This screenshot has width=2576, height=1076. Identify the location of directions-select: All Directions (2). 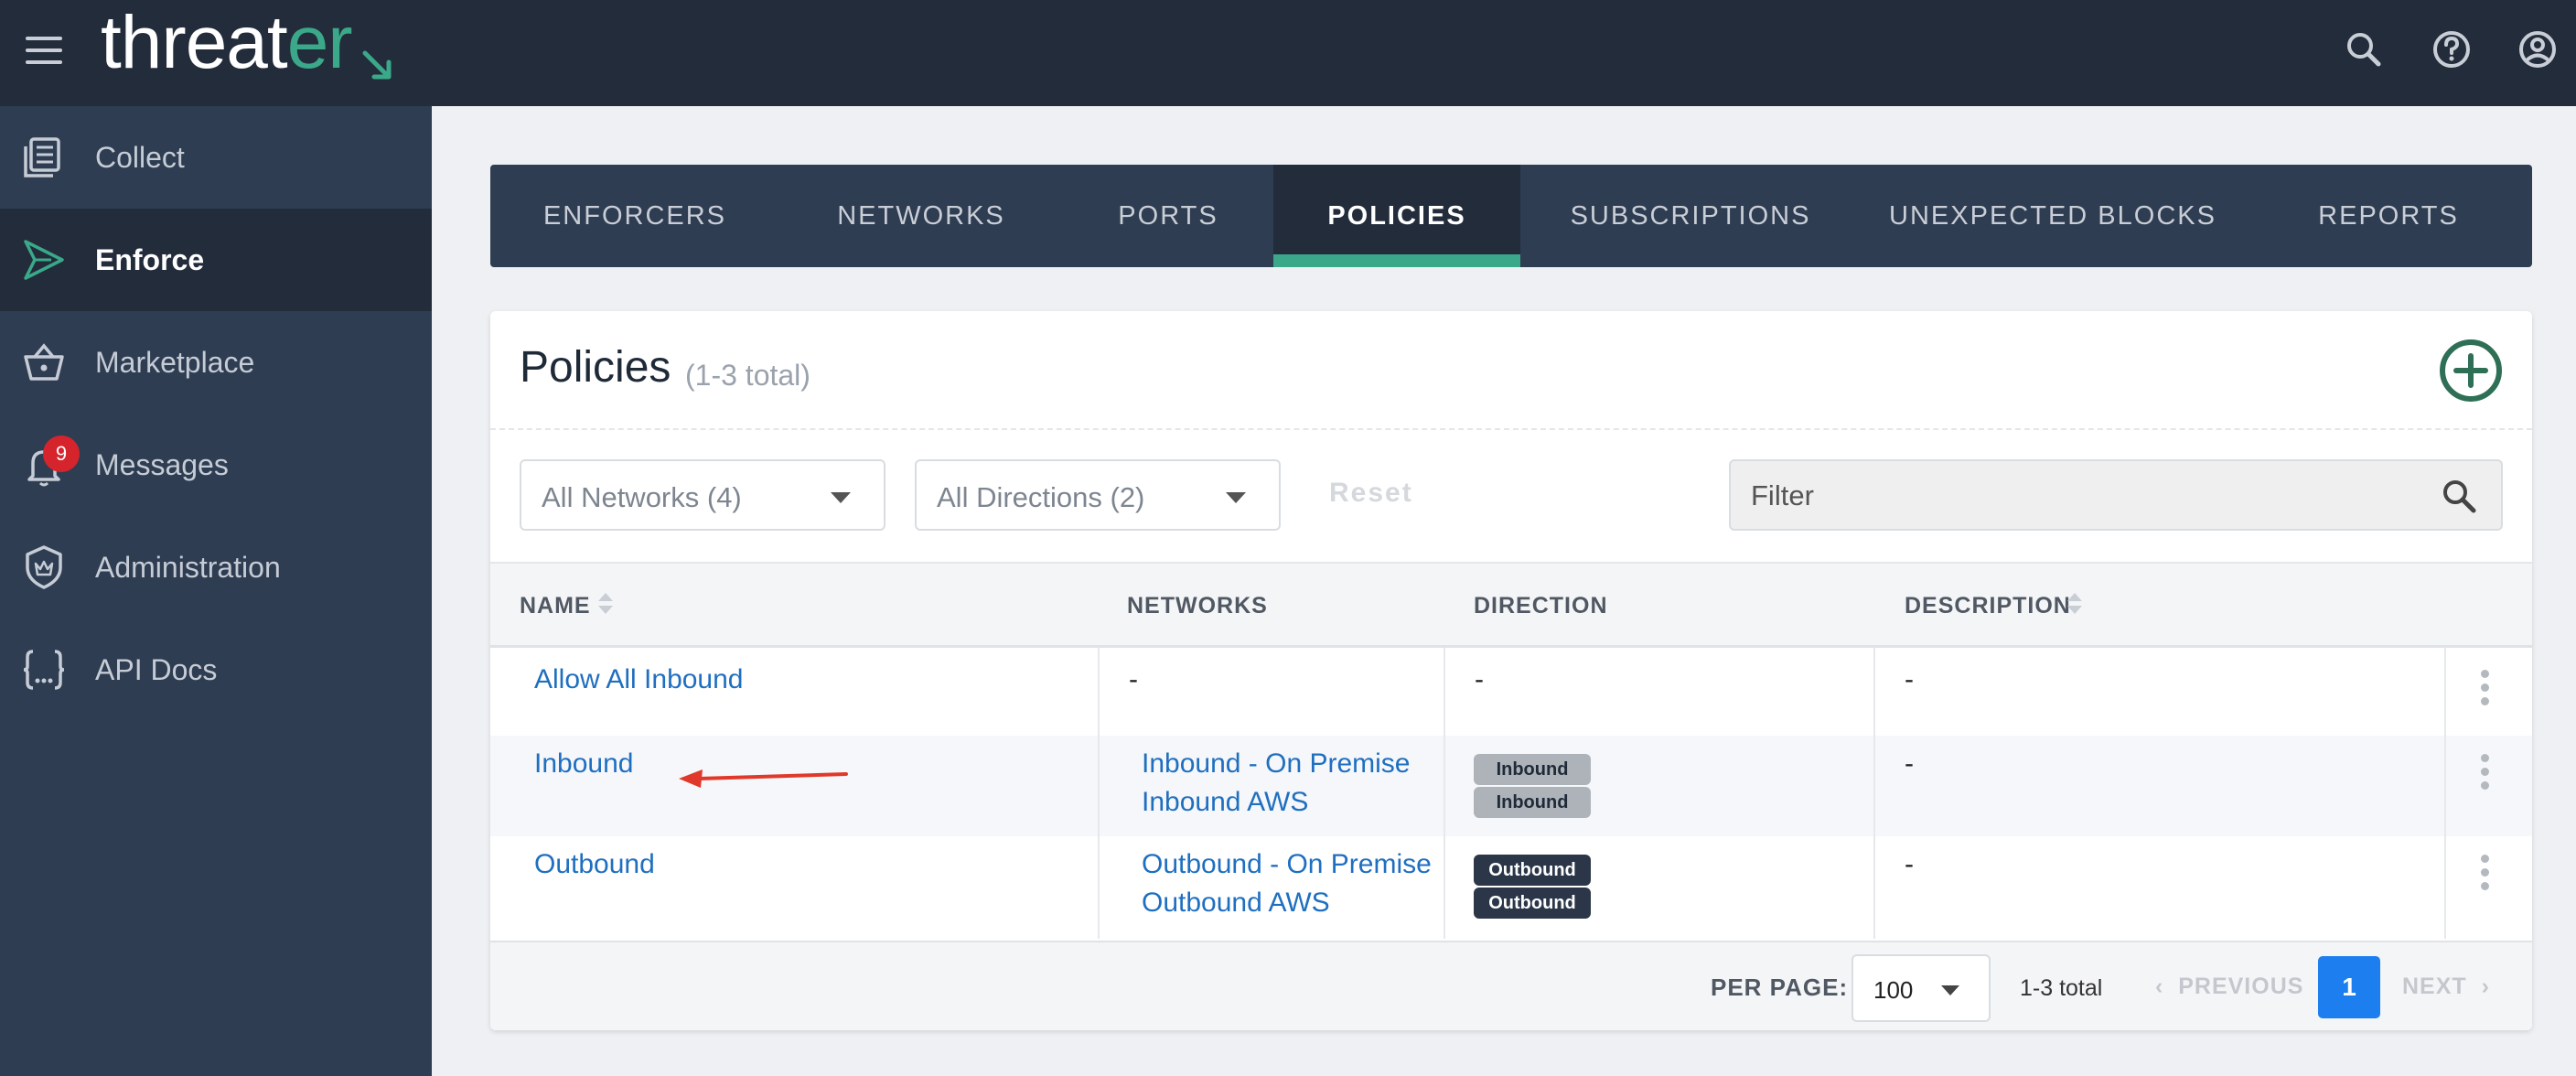
(1098, 495).